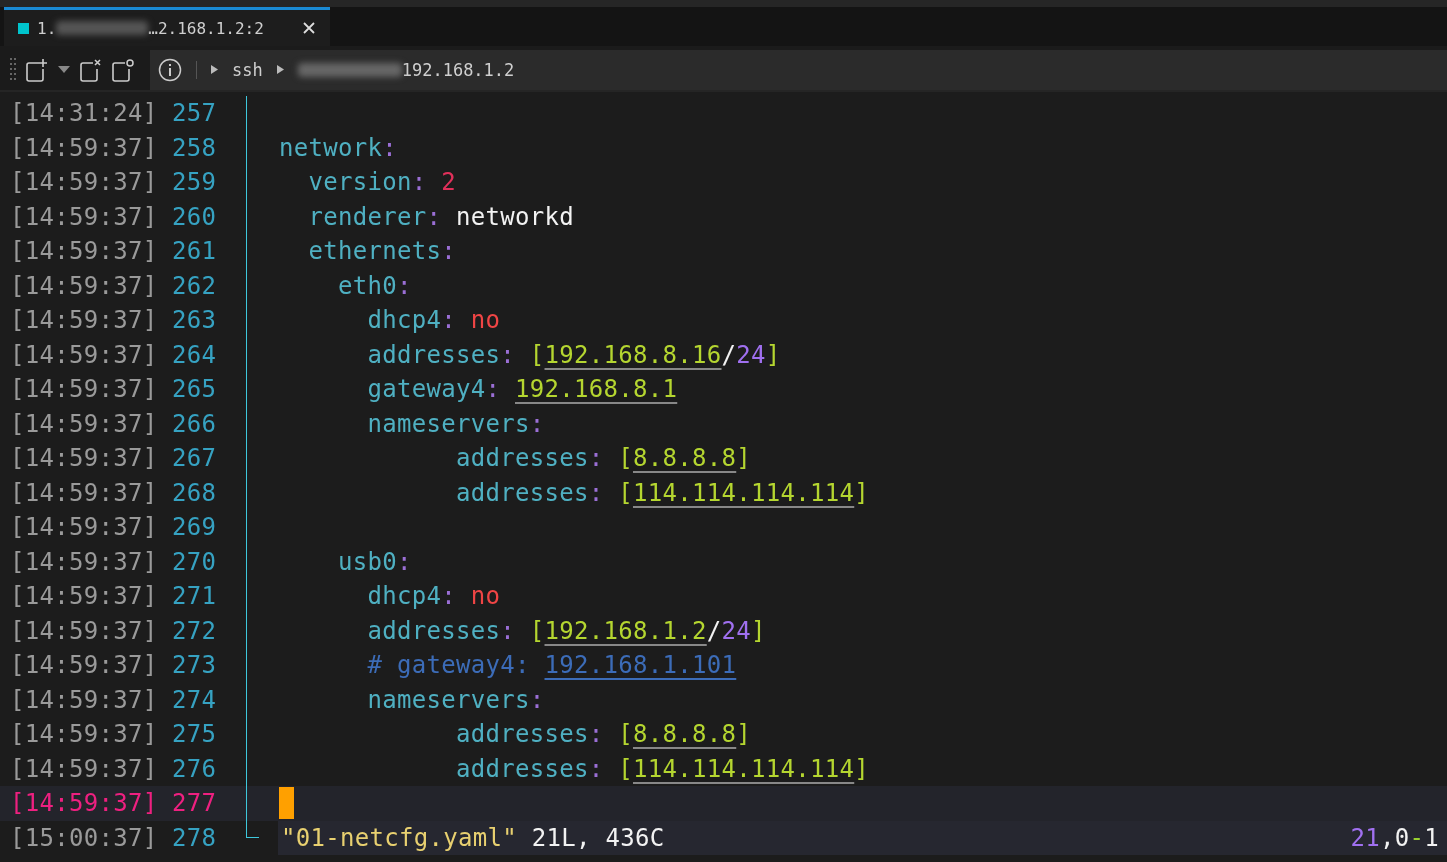 The image size is (1447, 862). Describe the element at coordinates (458, 69) in the screenshot. I see `breadcrumb-item: 192.168.1.2` at that location.